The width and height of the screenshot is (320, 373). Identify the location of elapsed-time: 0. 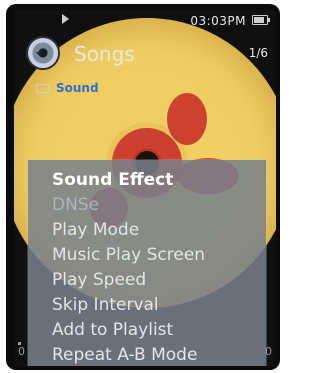
(21, 351).